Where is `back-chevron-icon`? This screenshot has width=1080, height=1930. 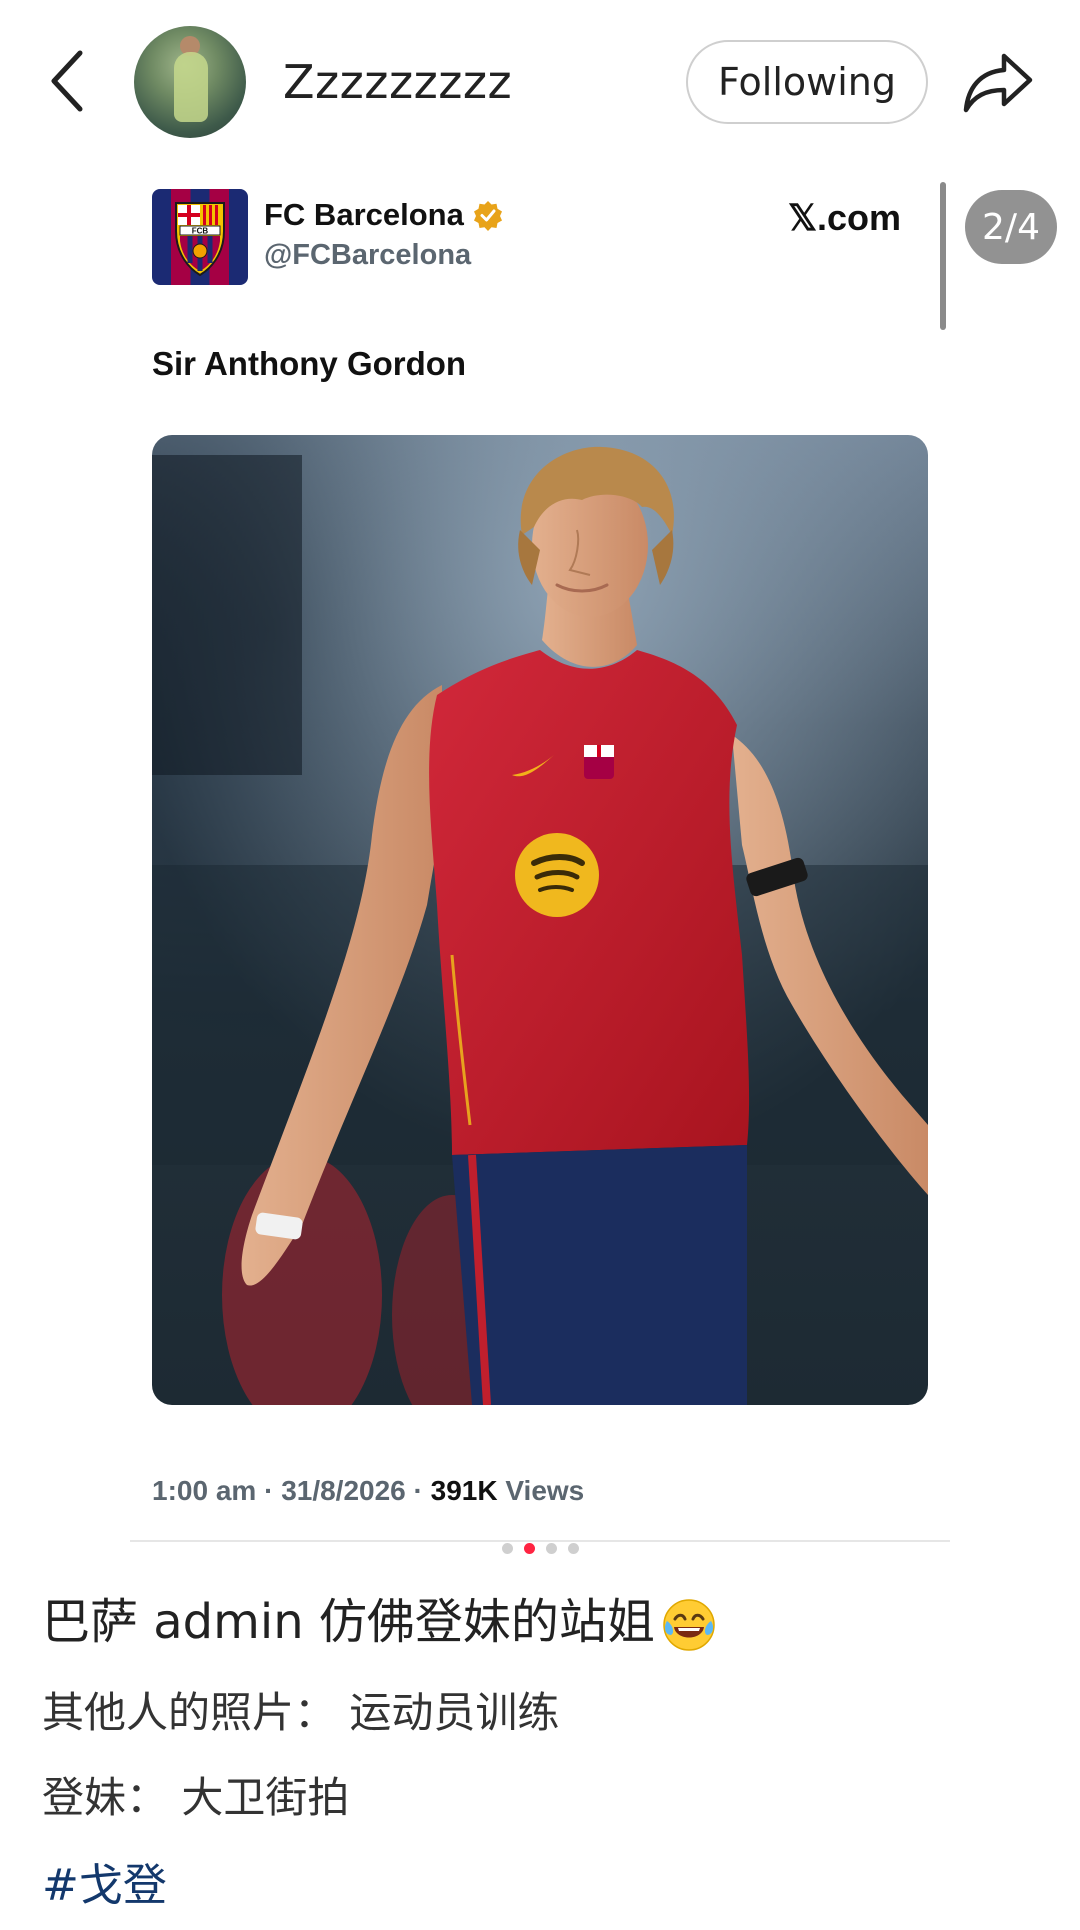
back-chevron-icon is located at coordinates (67, 81).